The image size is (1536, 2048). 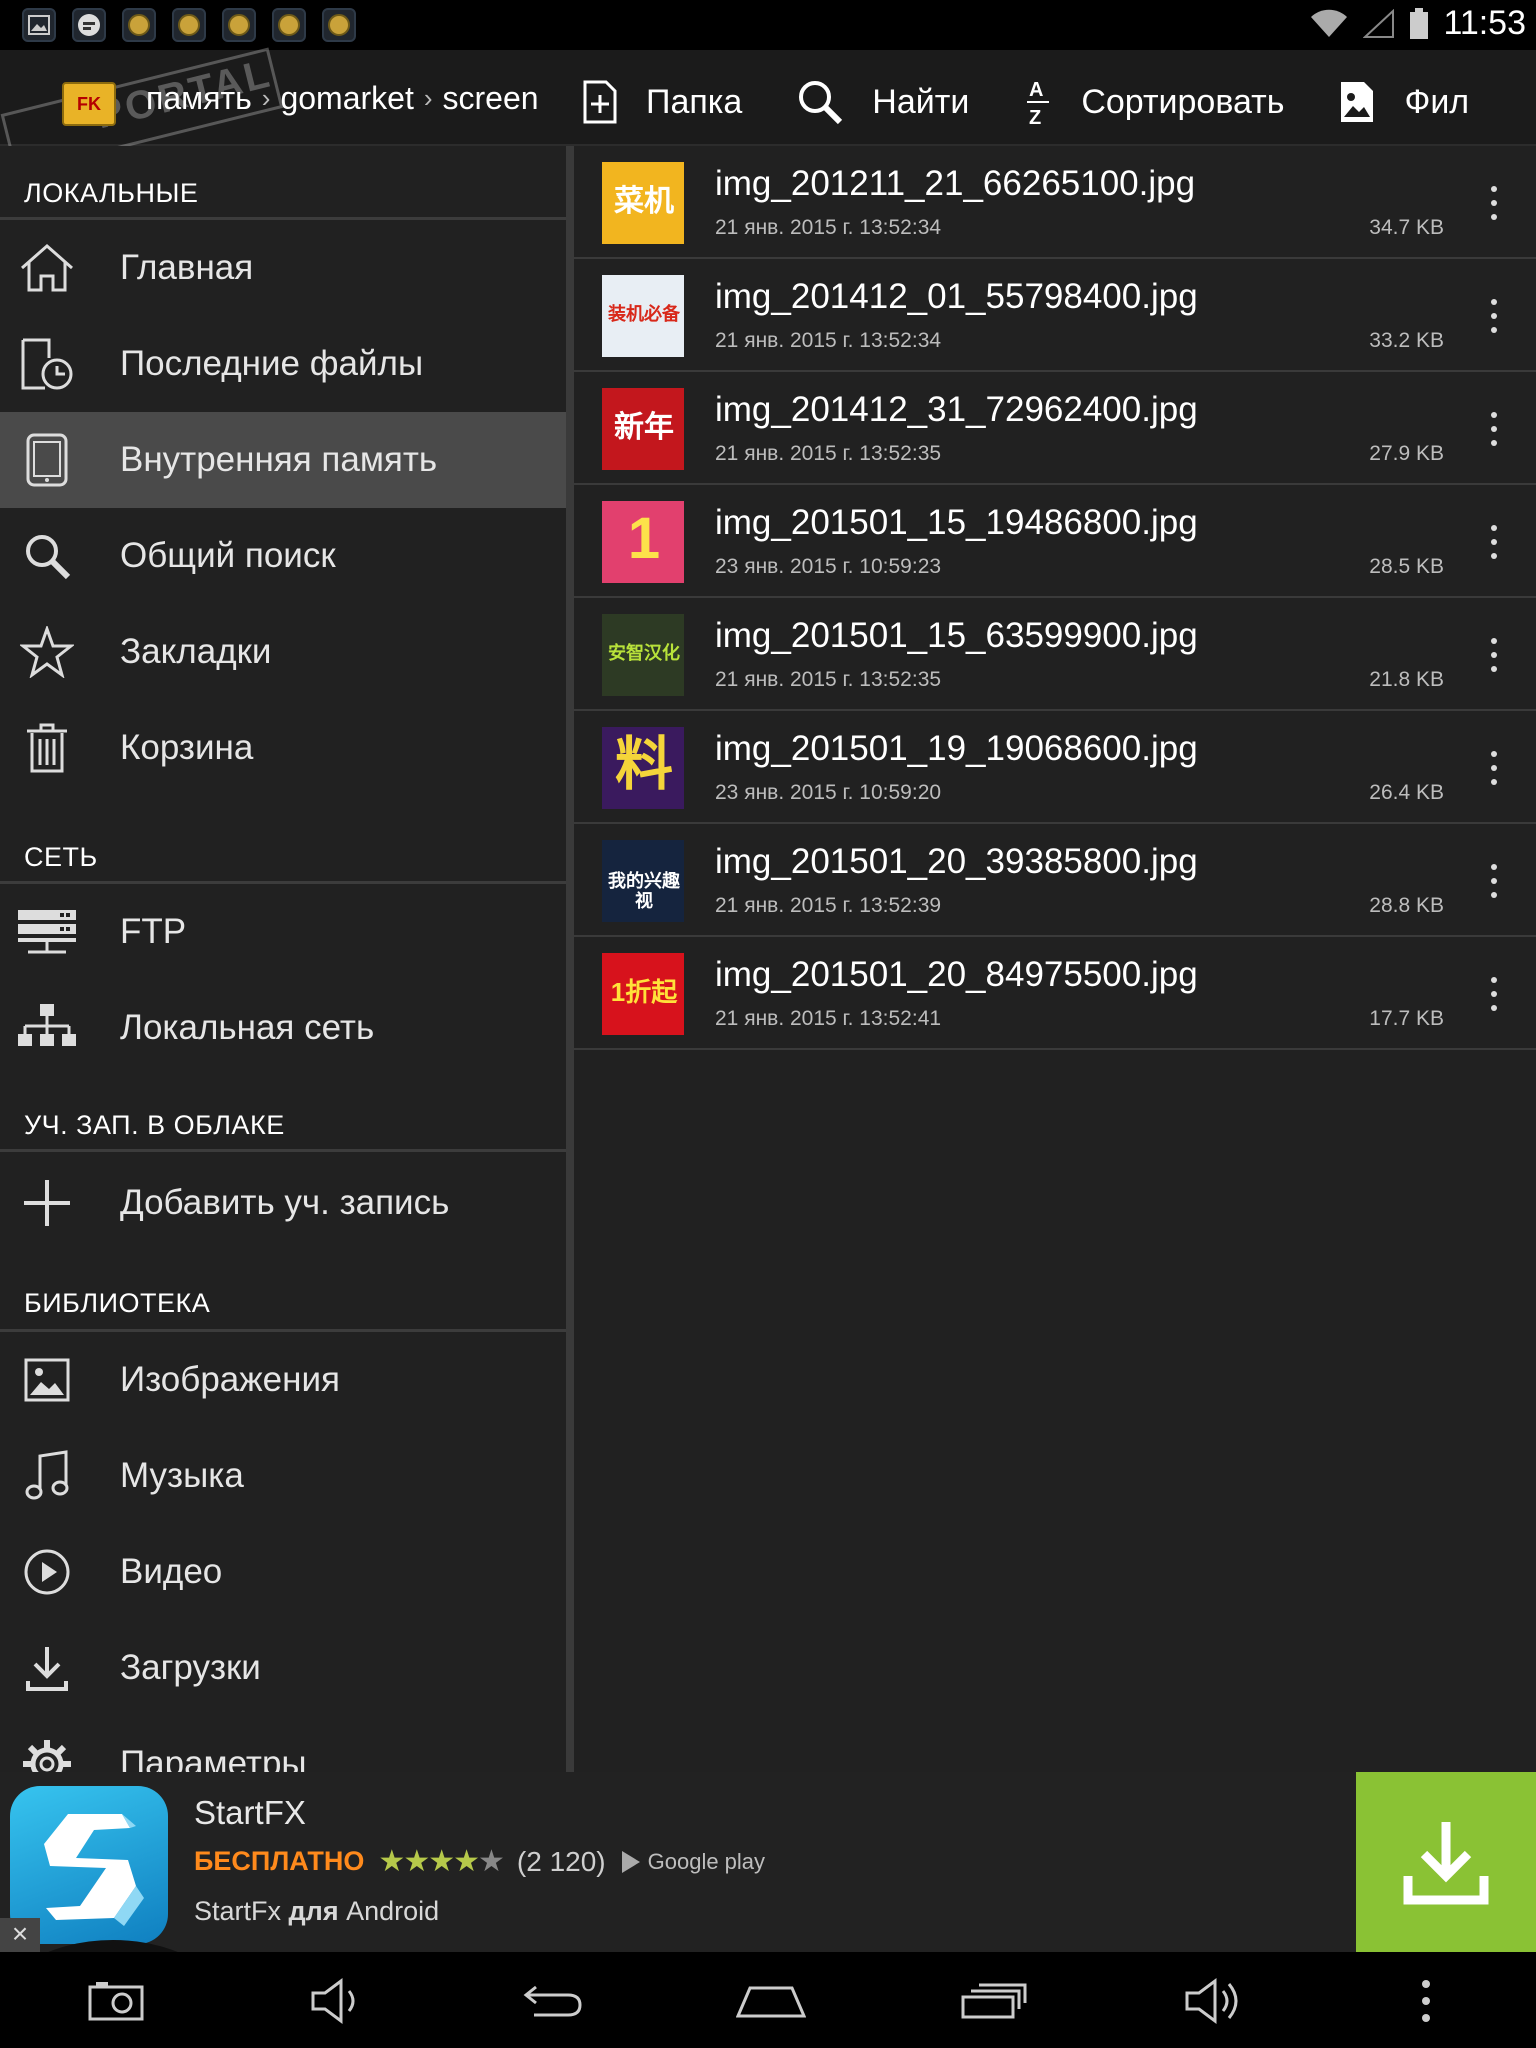 What do you see at coordinates (283, 748) in the screenshot?
I see `sidebar-item-trash: Корзина` at bounding box center [283, 748].